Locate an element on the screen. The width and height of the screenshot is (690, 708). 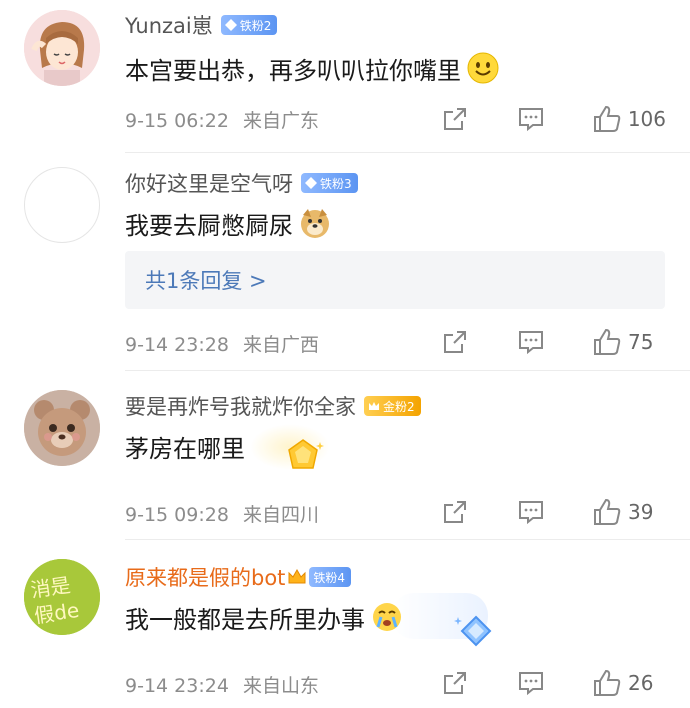
comment-text-row: 本宫要出恭，再多叭叭拉你嘴里 is located at coordinates (312, 68).